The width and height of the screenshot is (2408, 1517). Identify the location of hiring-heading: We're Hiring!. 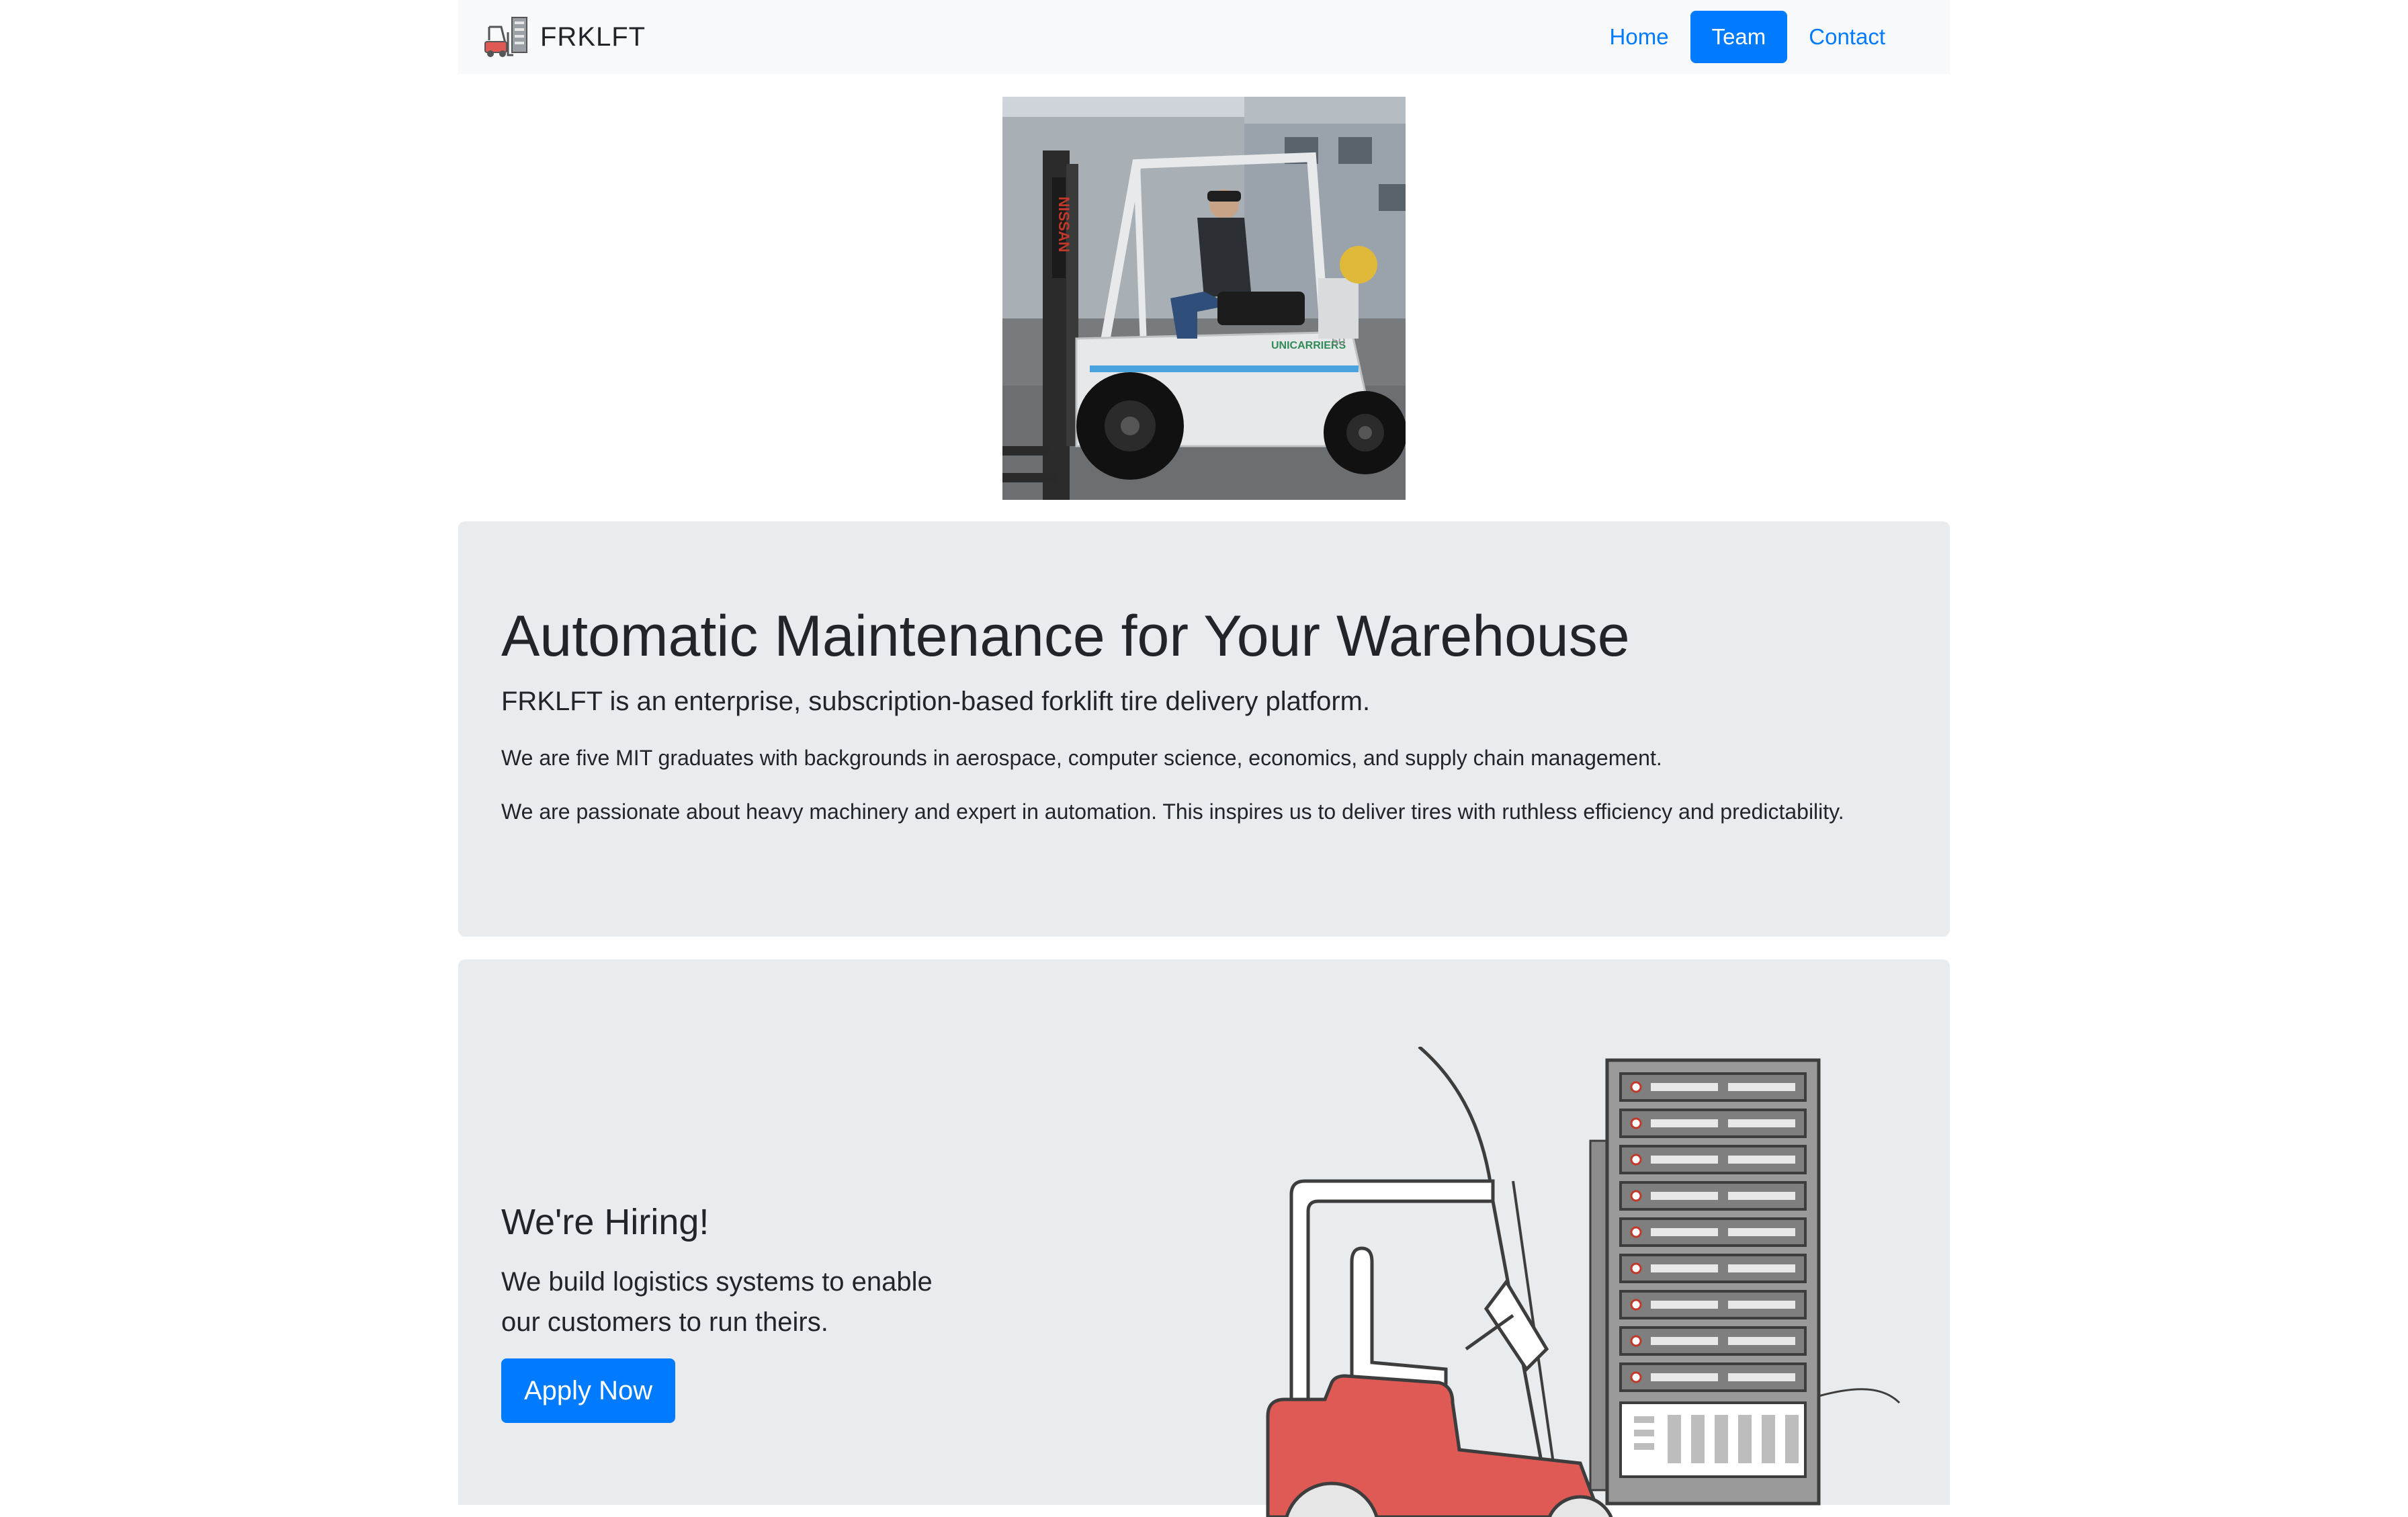
(605, 1222).